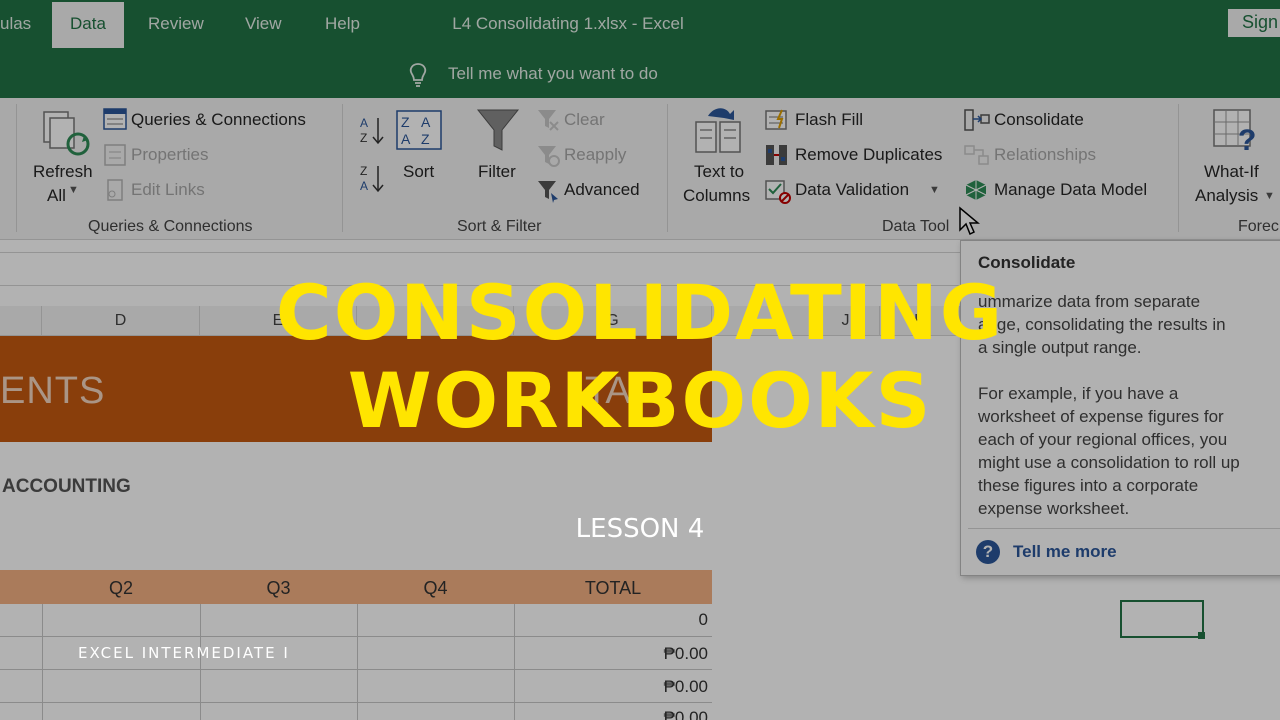 Image resolution: width=1280 pixels, height=720 pixels. What do you see at coordinates (640, 312) in the screenshot?
I see `lesson-title-line-1: CONSOLIDATING` at bounding box center [640, 312].